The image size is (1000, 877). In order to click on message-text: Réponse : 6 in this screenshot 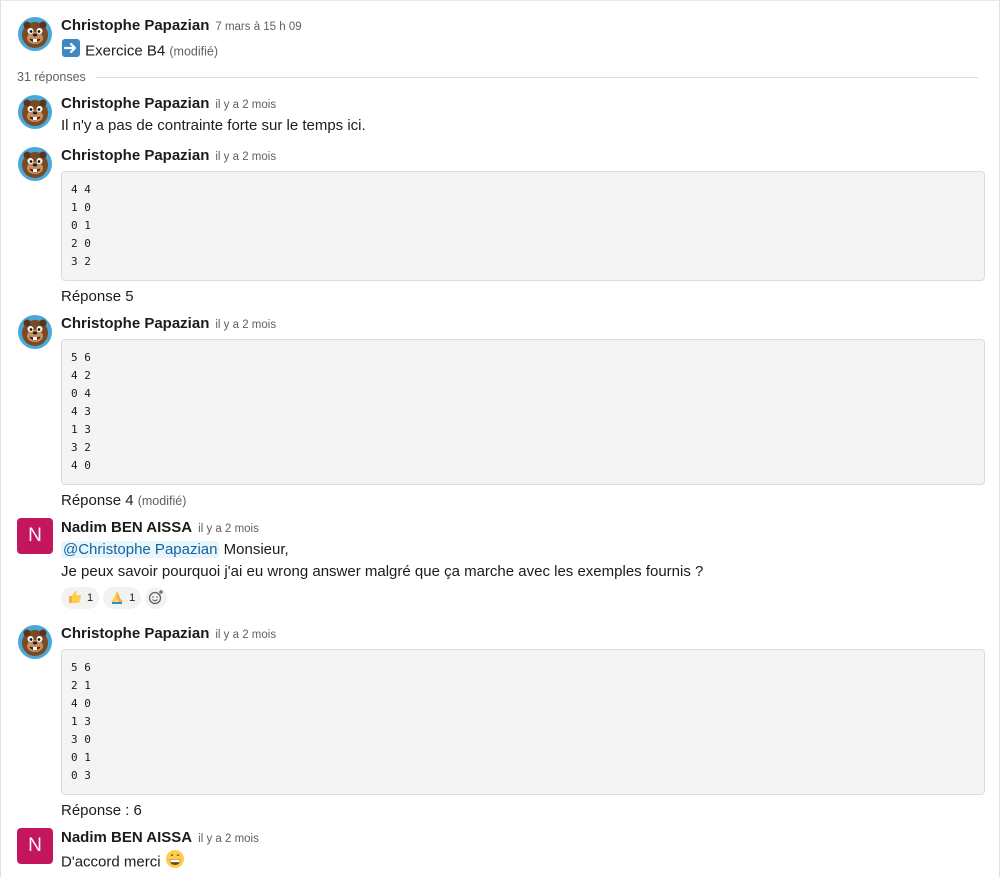, I will do `click(101, 810)`.